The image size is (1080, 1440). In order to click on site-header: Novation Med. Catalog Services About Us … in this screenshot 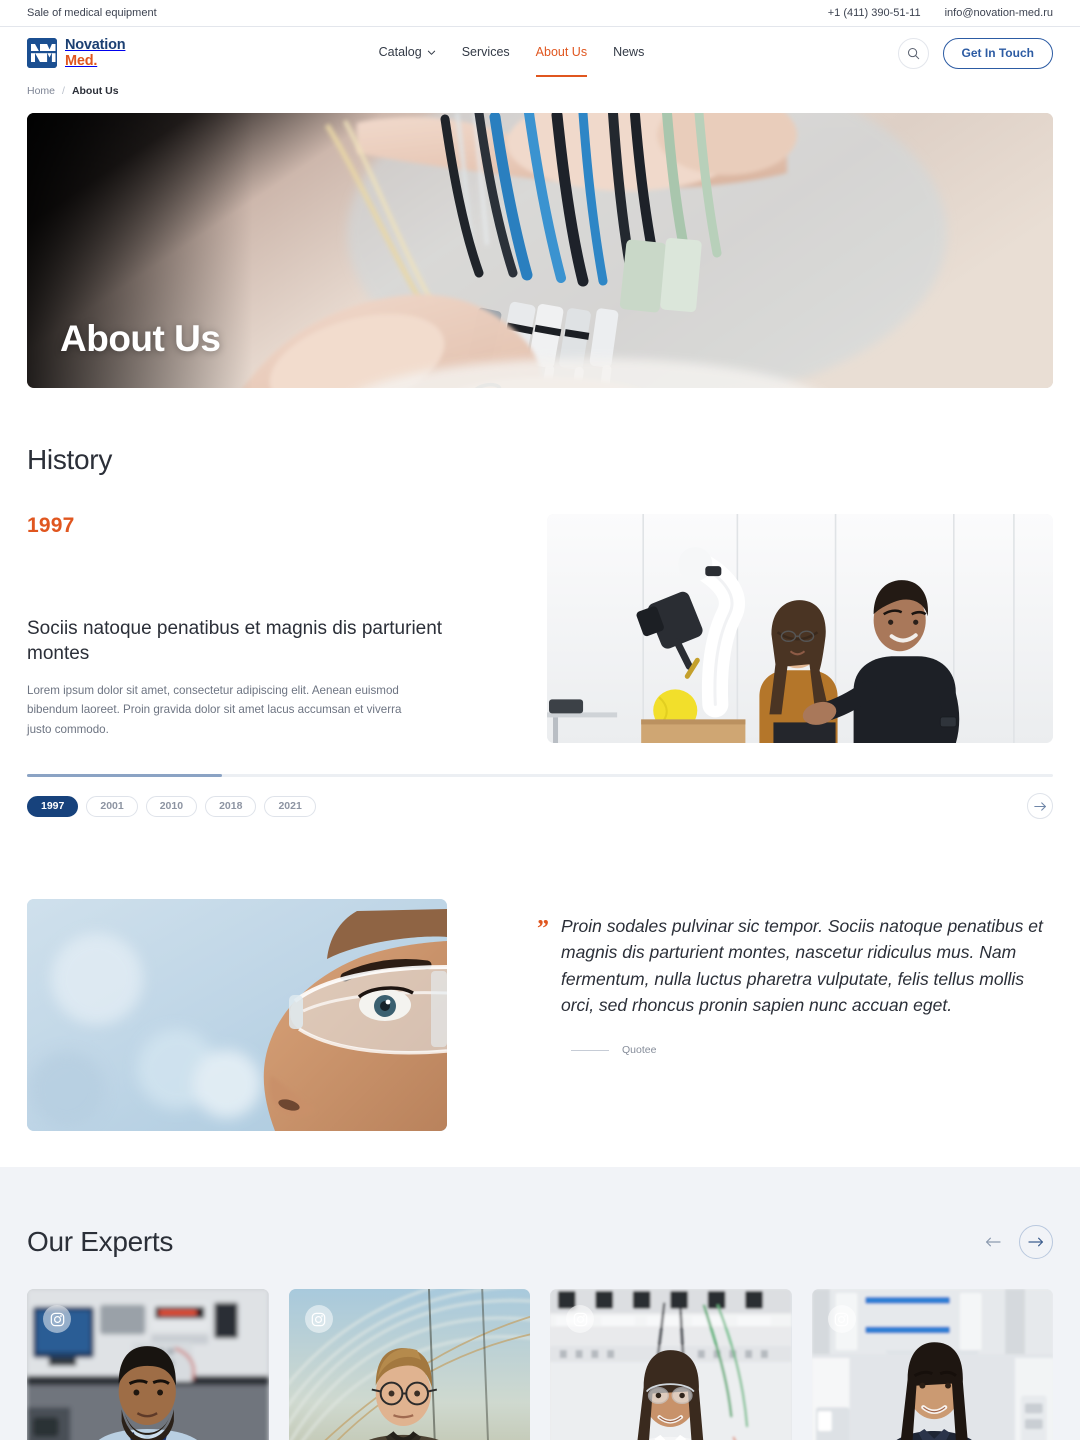, I will do `click(540, 53)`.